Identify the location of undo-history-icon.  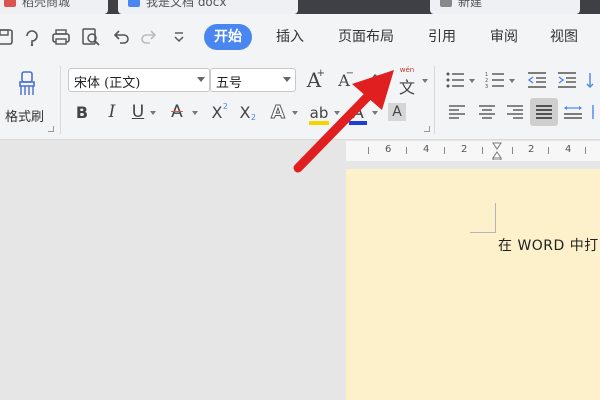
(33, 37).